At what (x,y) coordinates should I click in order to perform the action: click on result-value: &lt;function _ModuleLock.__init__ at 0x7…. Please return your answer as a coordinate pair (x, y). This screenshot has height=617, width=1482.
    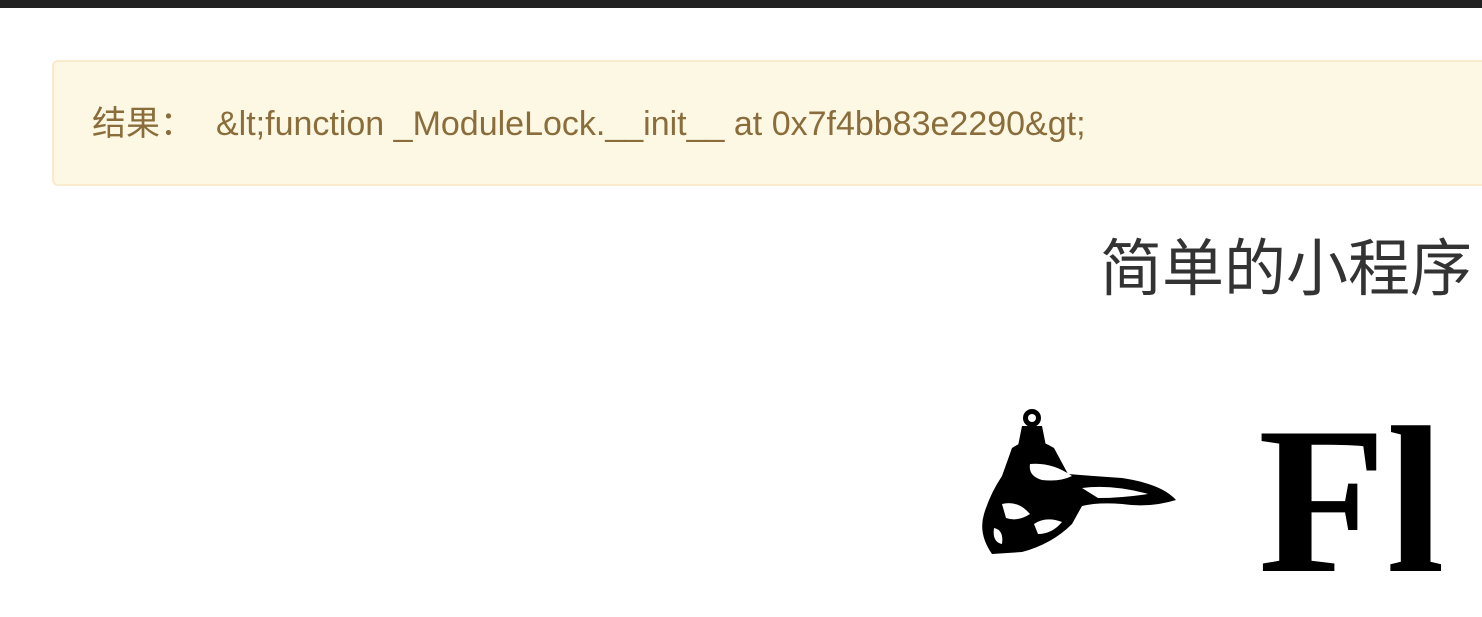
    Looking at the image, I should click on (651, 124).